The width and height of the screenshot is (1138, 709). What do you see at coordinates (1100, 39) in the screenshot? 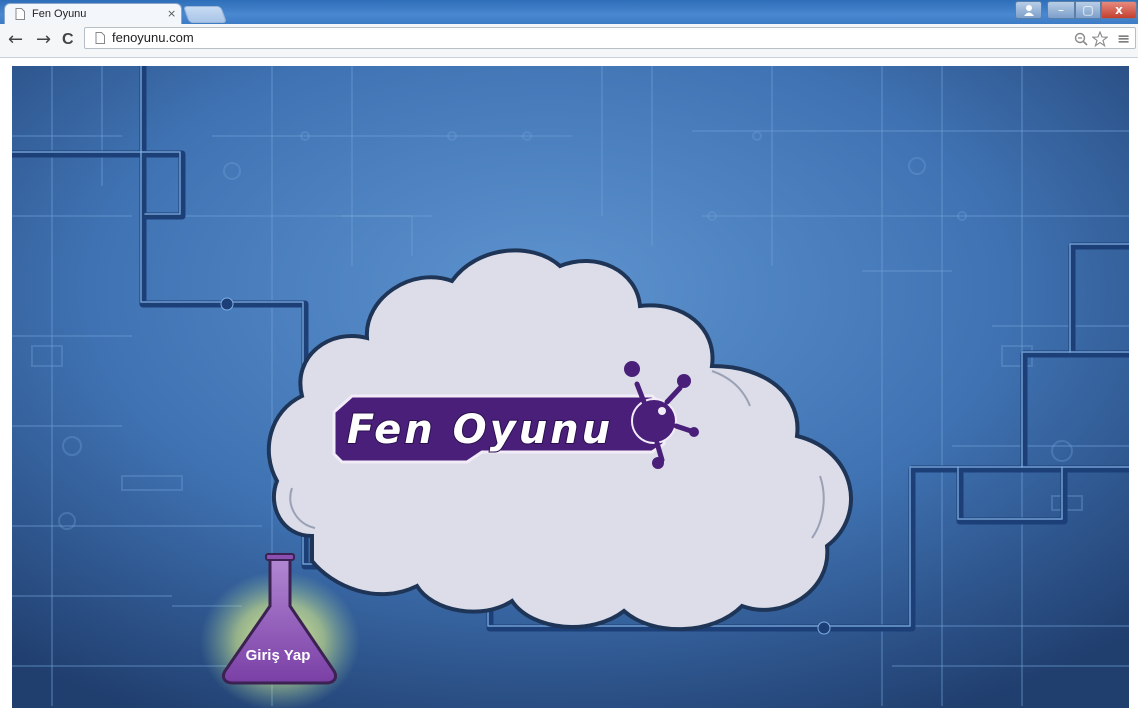
I see `star-icon` at bounding box center [1100, 39].